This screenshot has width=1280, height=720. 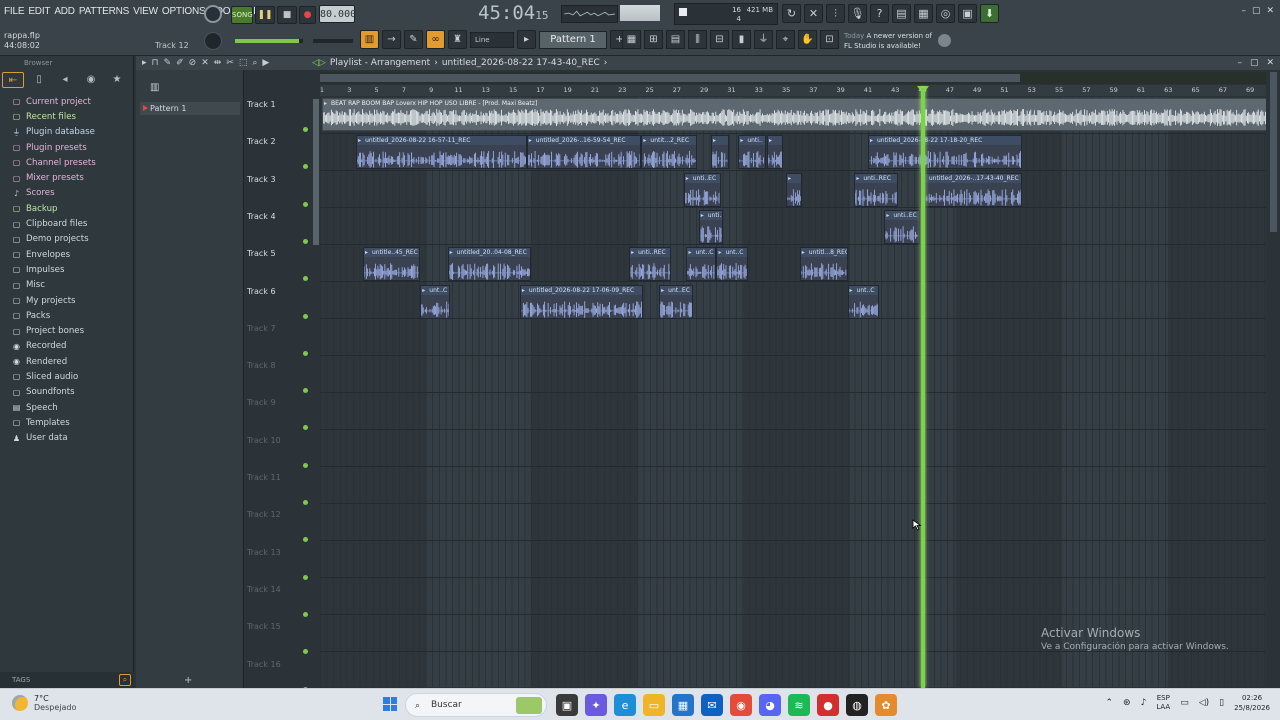 What do you see at coordinates (117, 80) in the screenshot?
I see `browser-star-icon: ★` at bounding box center [117, 80].